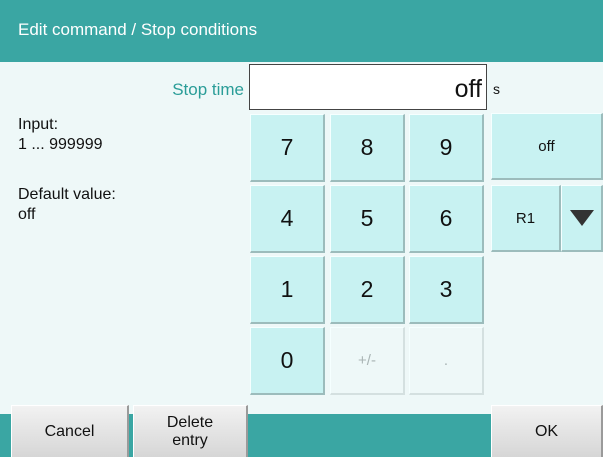  What do you see at coordinates (496, 89) in the screenshot?
I see `unit-label: s` at bounding box center [496, 89].